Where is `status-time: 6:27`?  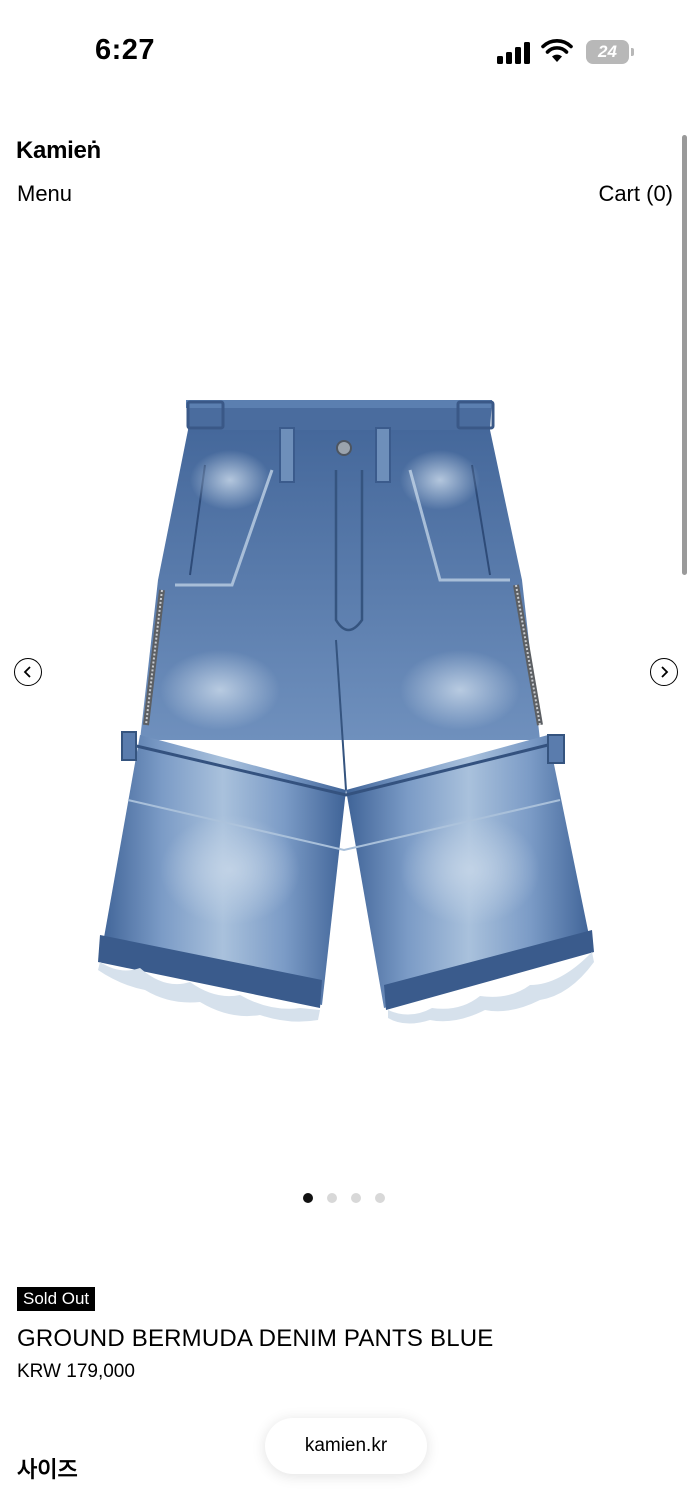 status-time: 6:27 is located at coordinates (125, 50).